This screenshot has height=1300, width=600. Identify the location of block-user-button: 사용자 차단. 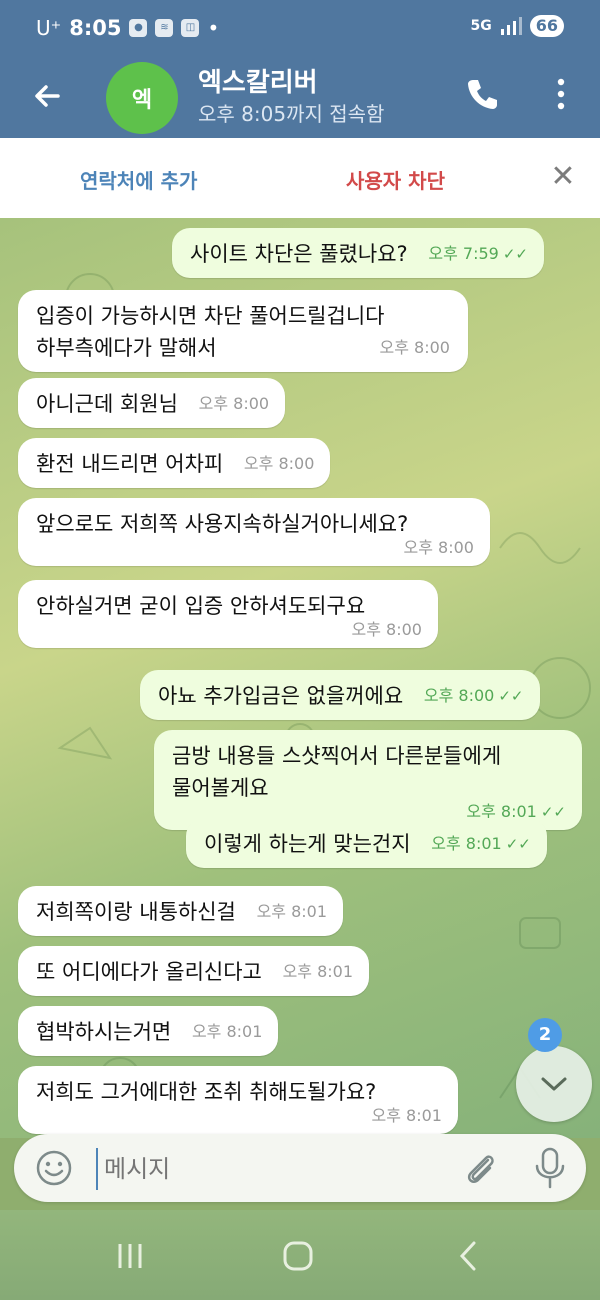
(395, 179).